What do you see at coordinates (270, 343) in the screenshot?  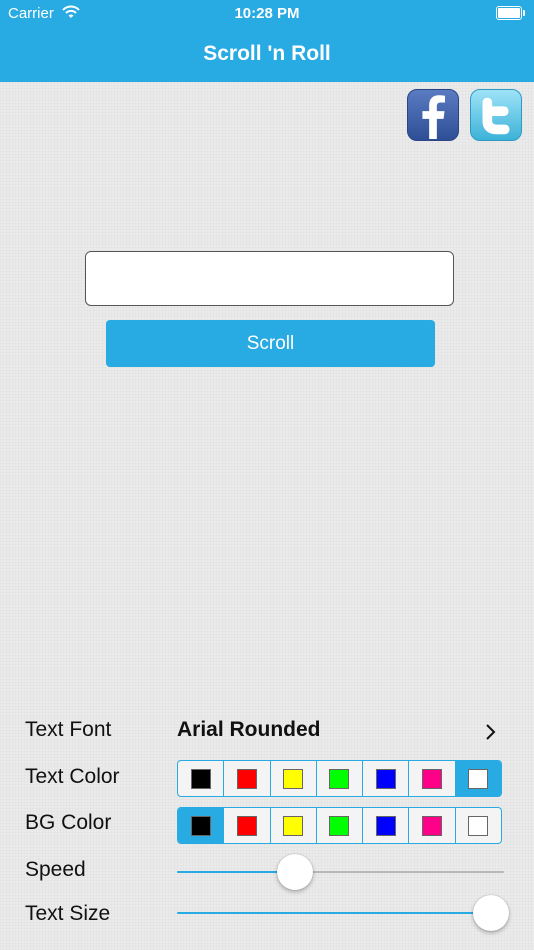 I see `scroll-button: Scroll` at bounding box center [270, 343].